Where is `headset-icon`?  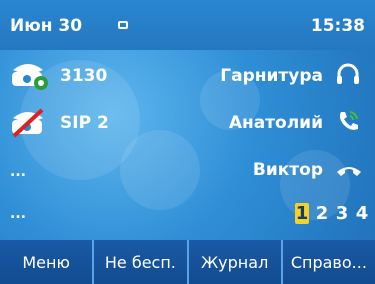
headset-icon is located at coordinates (348, 73).